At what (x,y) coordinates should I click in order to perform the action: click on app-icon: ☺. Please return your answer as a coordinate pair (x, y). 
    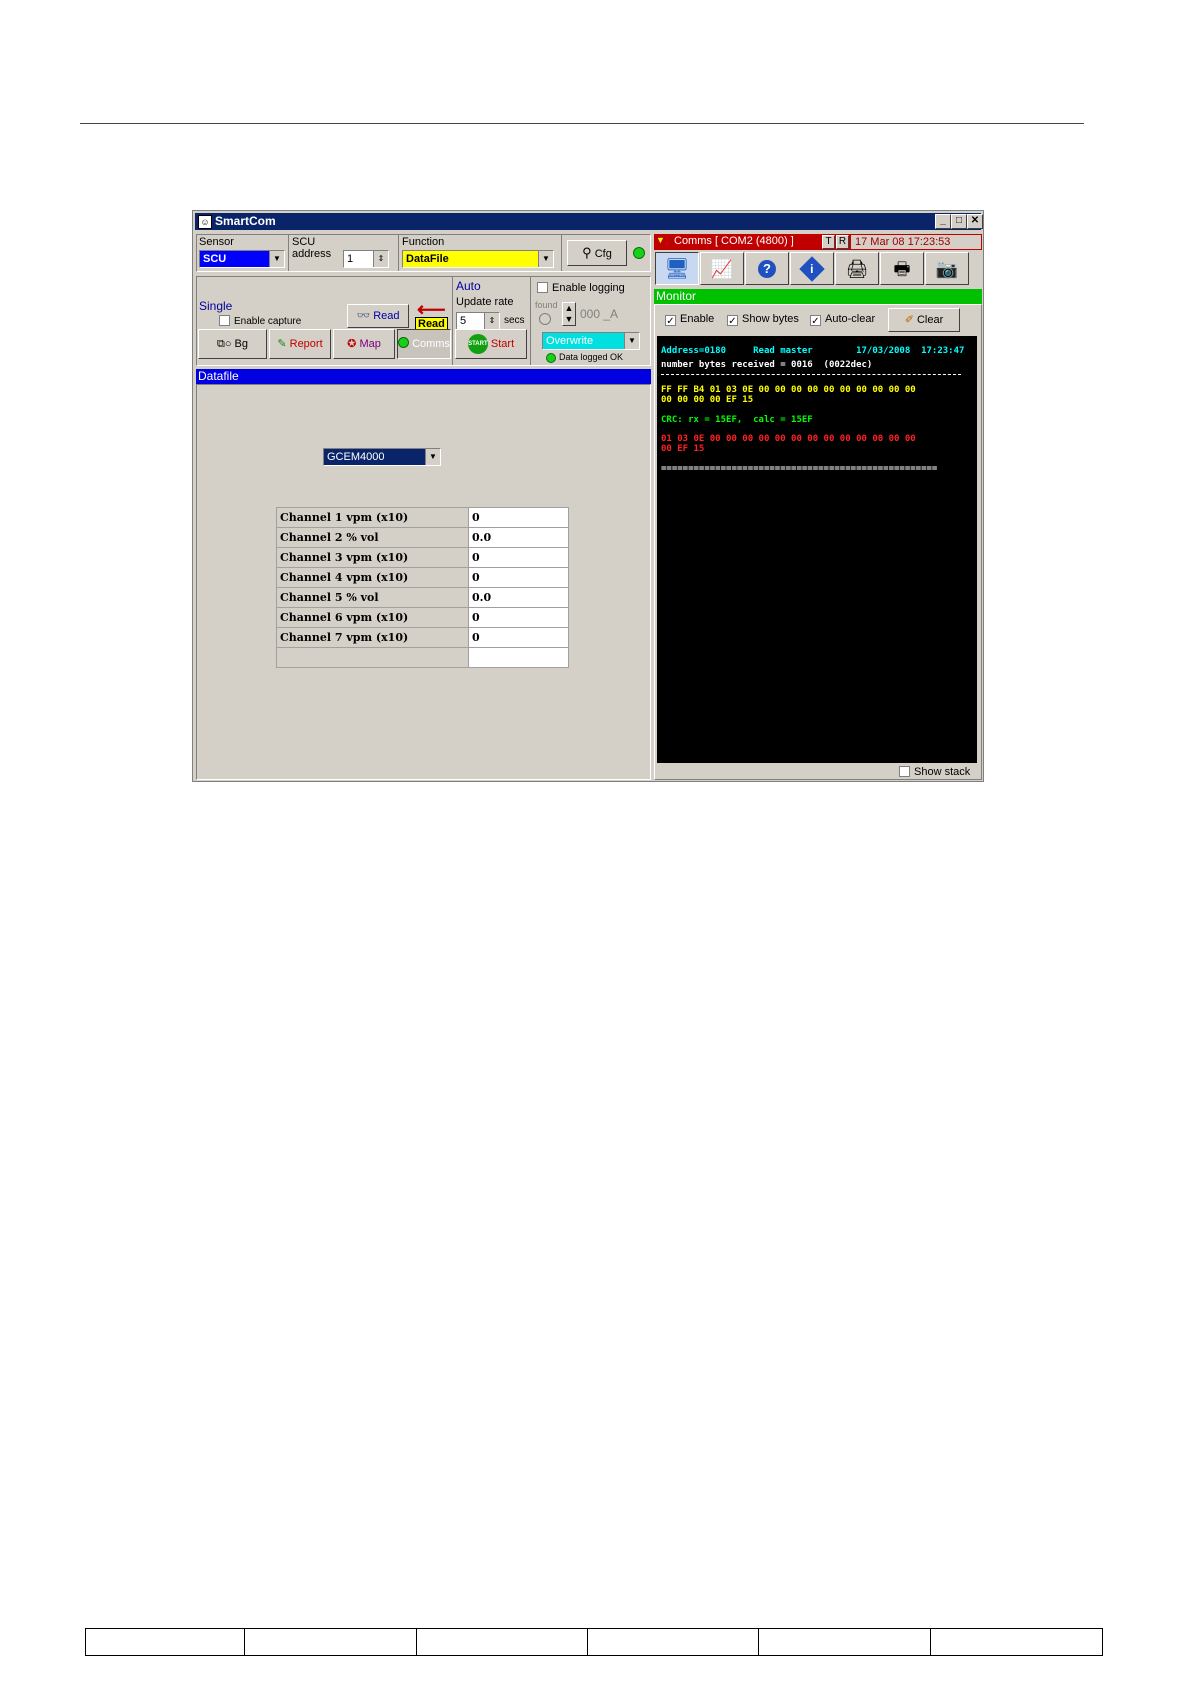
    Looking at the image, I should click on (205, 222).